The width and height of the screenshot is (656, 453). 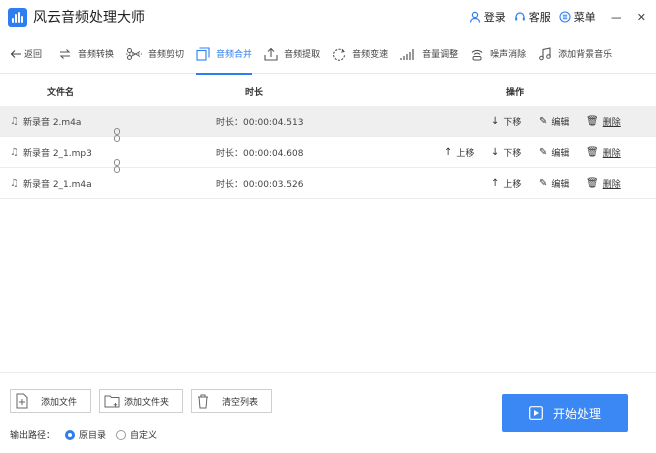 What do you see at coordinates (70, 434) in the screenshot?
I see `radio-checked-icon` at bounding box center [70, 434].